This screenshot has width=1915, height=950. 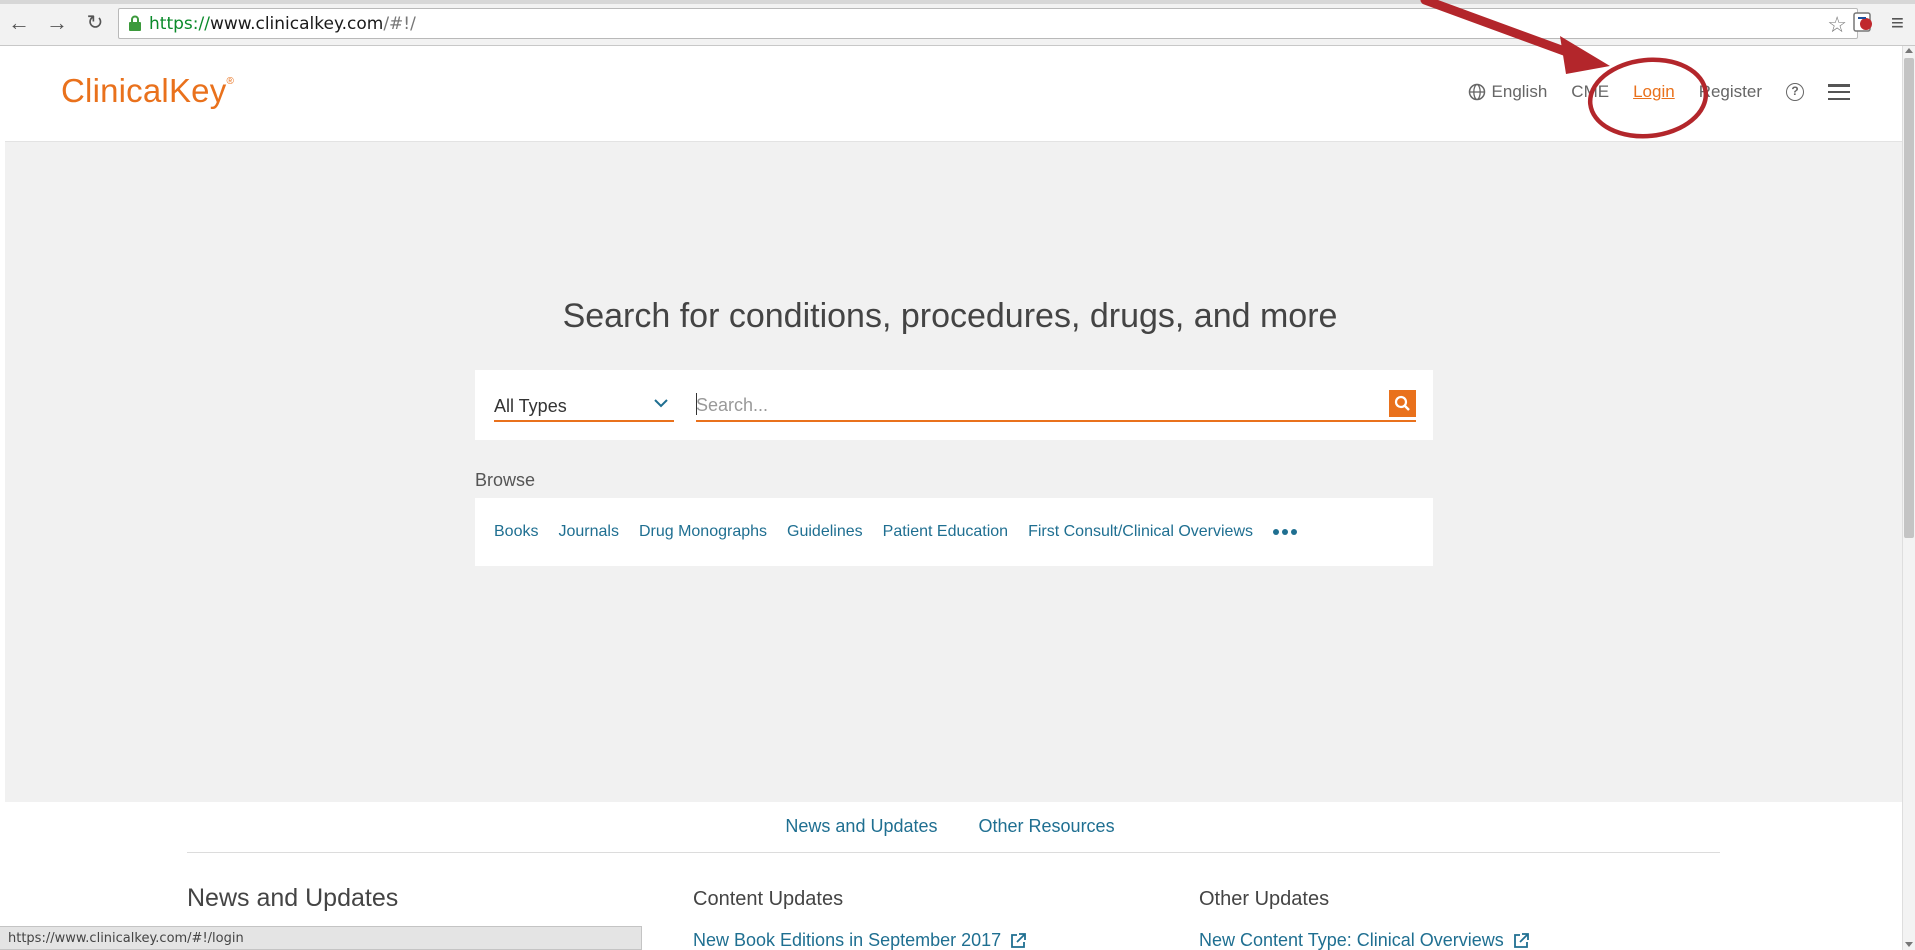 I want to click on content-updates-link: New Book Editions in September 2017, so click(x=860, y=940).